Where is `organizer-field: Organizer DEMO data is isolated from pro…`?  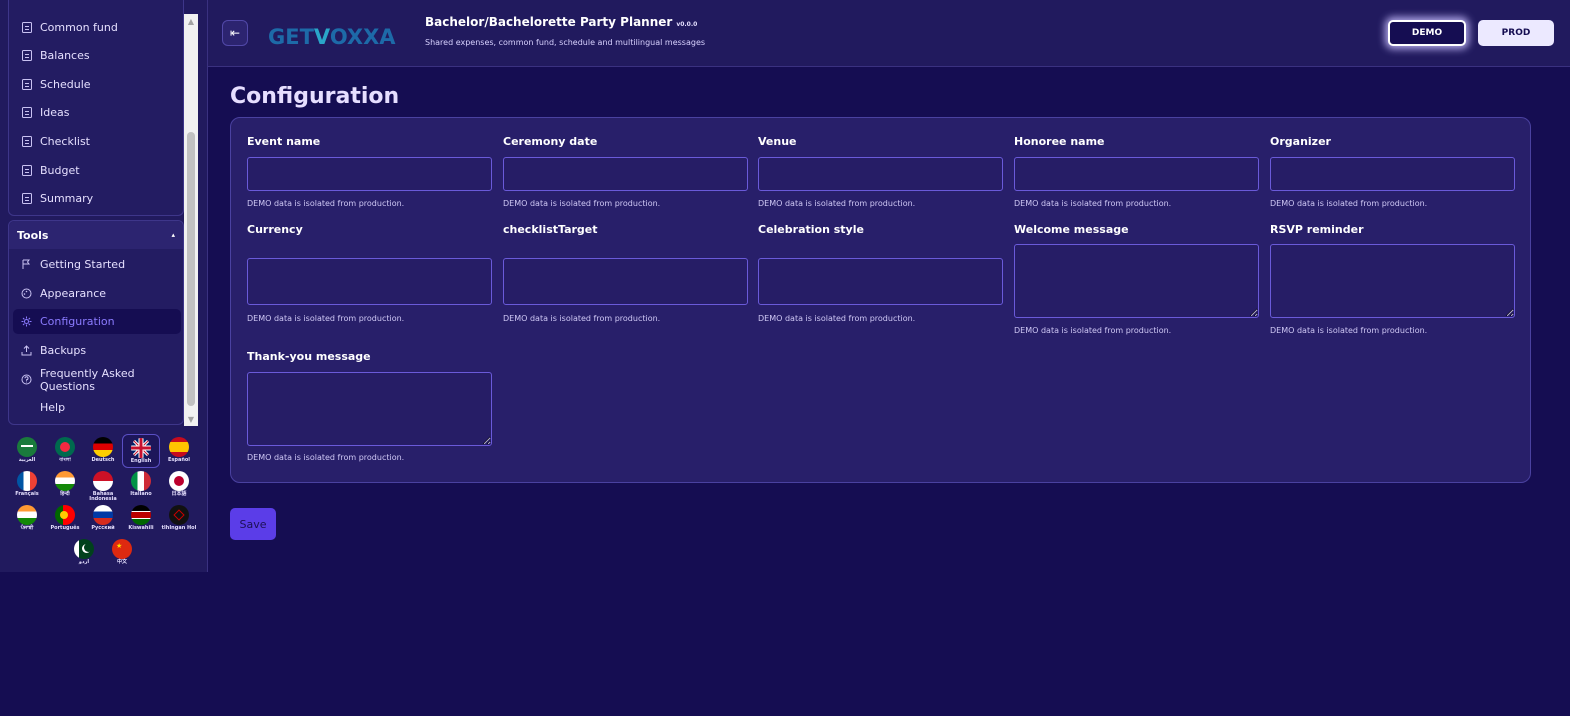
organizer-field: Organizer DEMO data is isolated from pro… is located at coordinates (1392, 171).